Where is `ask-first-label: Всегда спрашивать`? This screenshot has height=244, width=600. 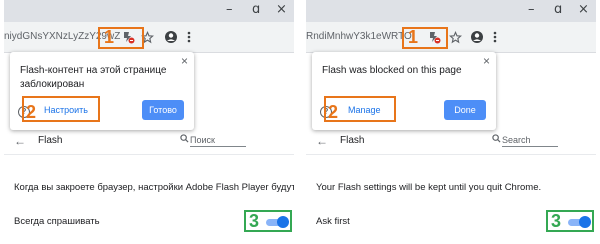
ask-first-label: Всегда спрашивать is located at coordinates (57, 221).